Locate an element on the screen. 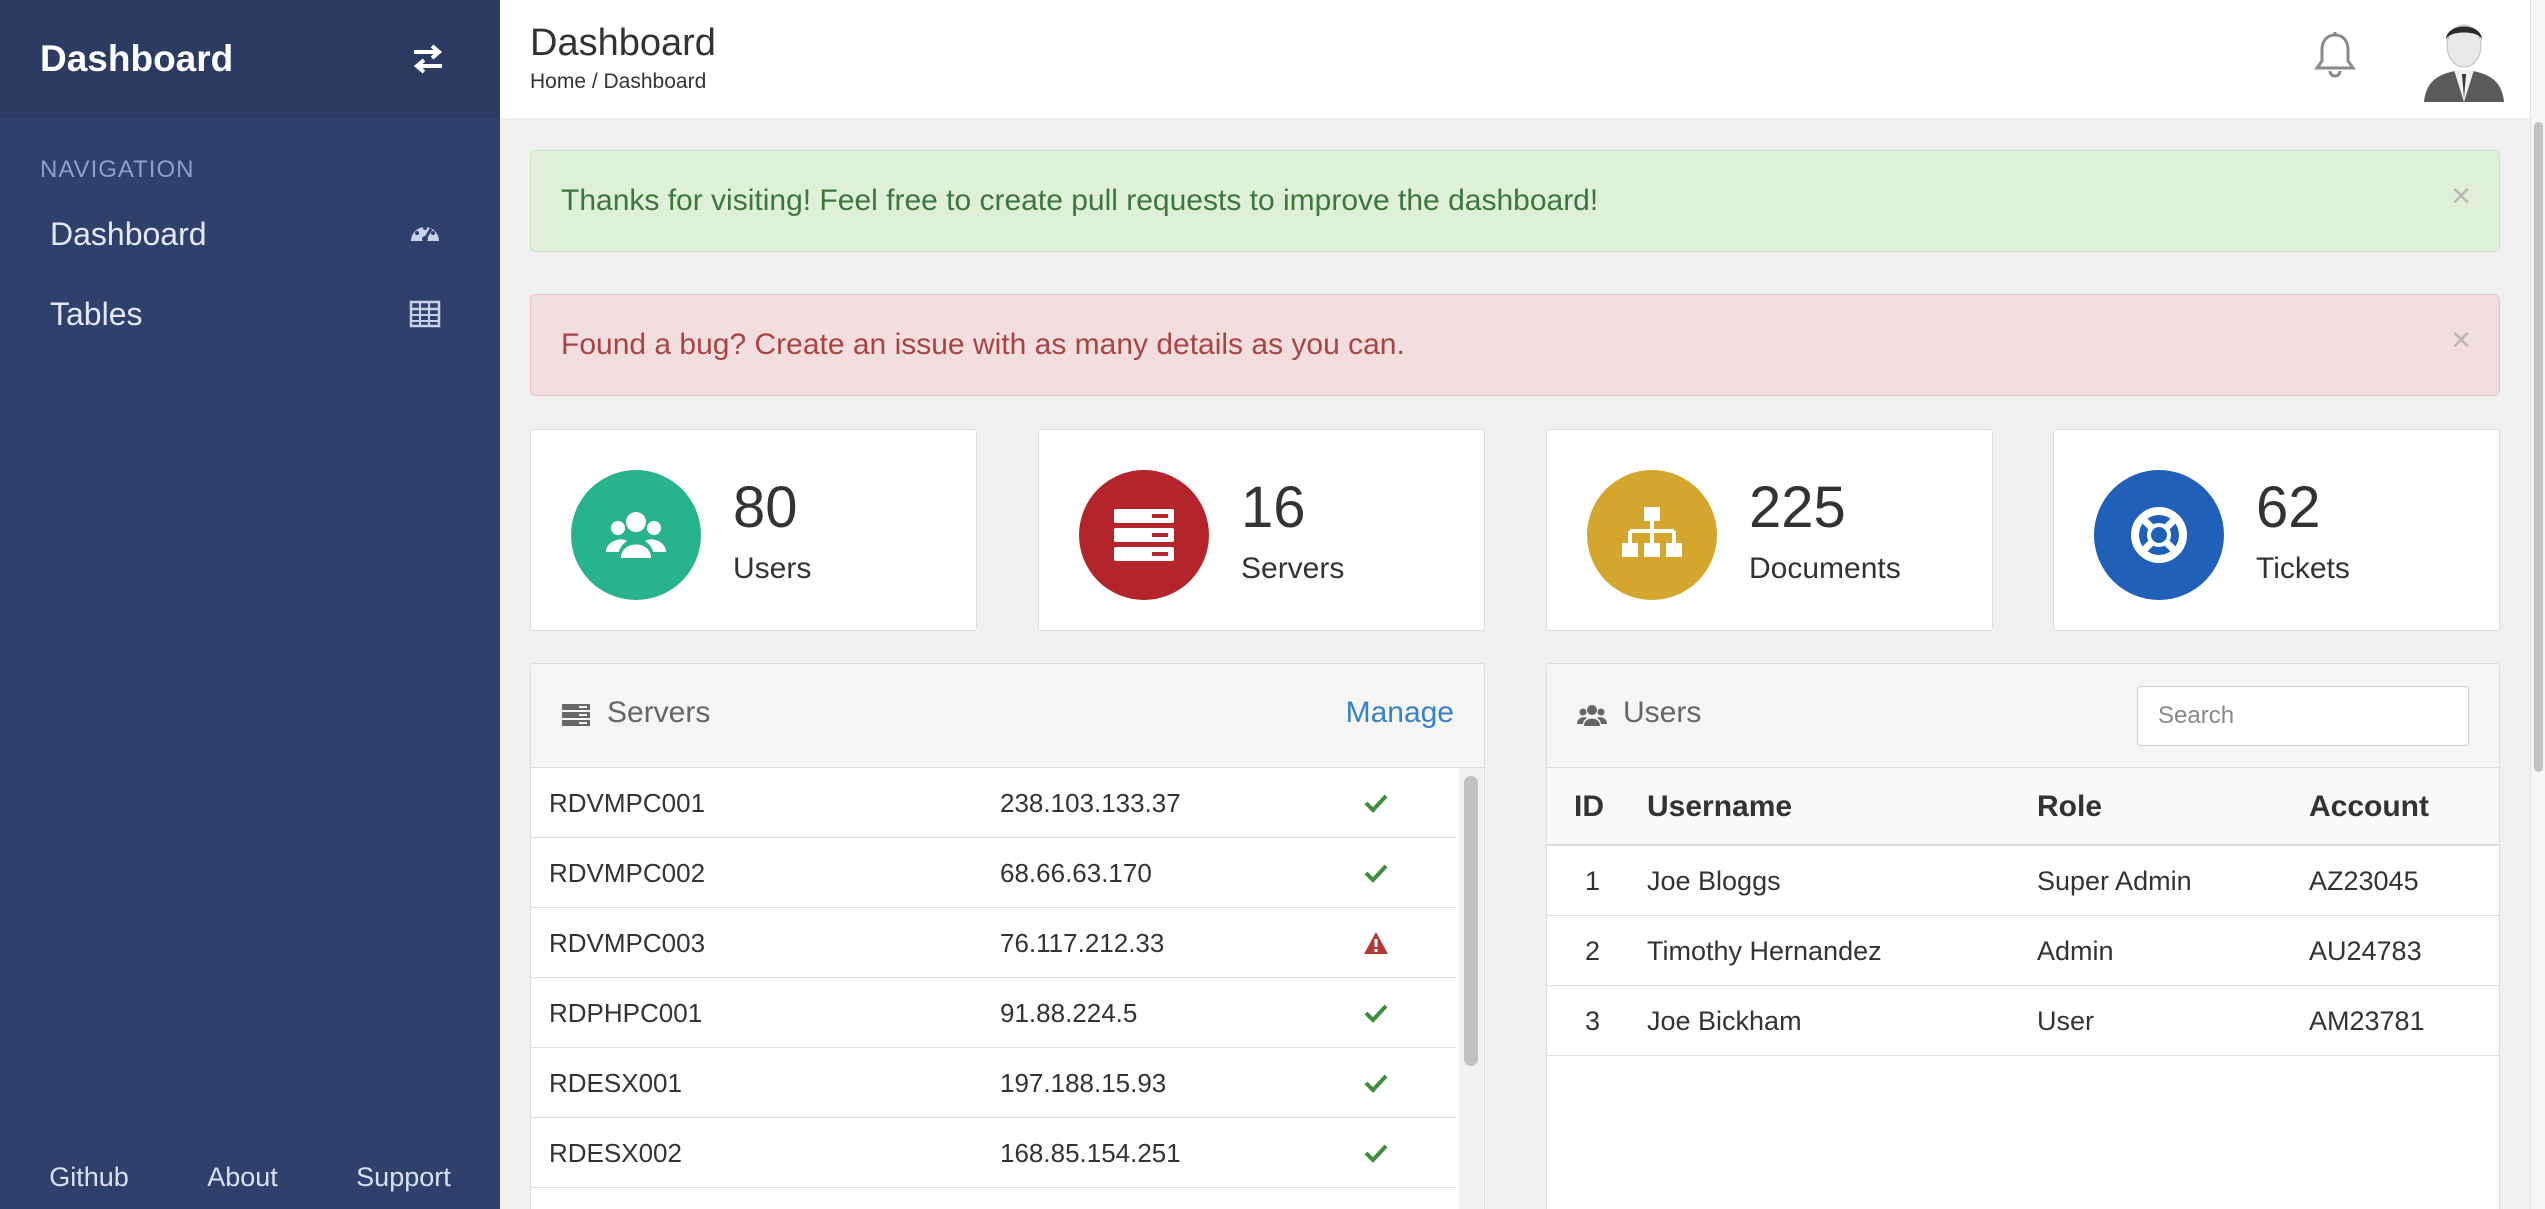 This screenshot has width=2545, height=1209. sidebar-footer: Github About Support is located at coordinates (250, 1177).